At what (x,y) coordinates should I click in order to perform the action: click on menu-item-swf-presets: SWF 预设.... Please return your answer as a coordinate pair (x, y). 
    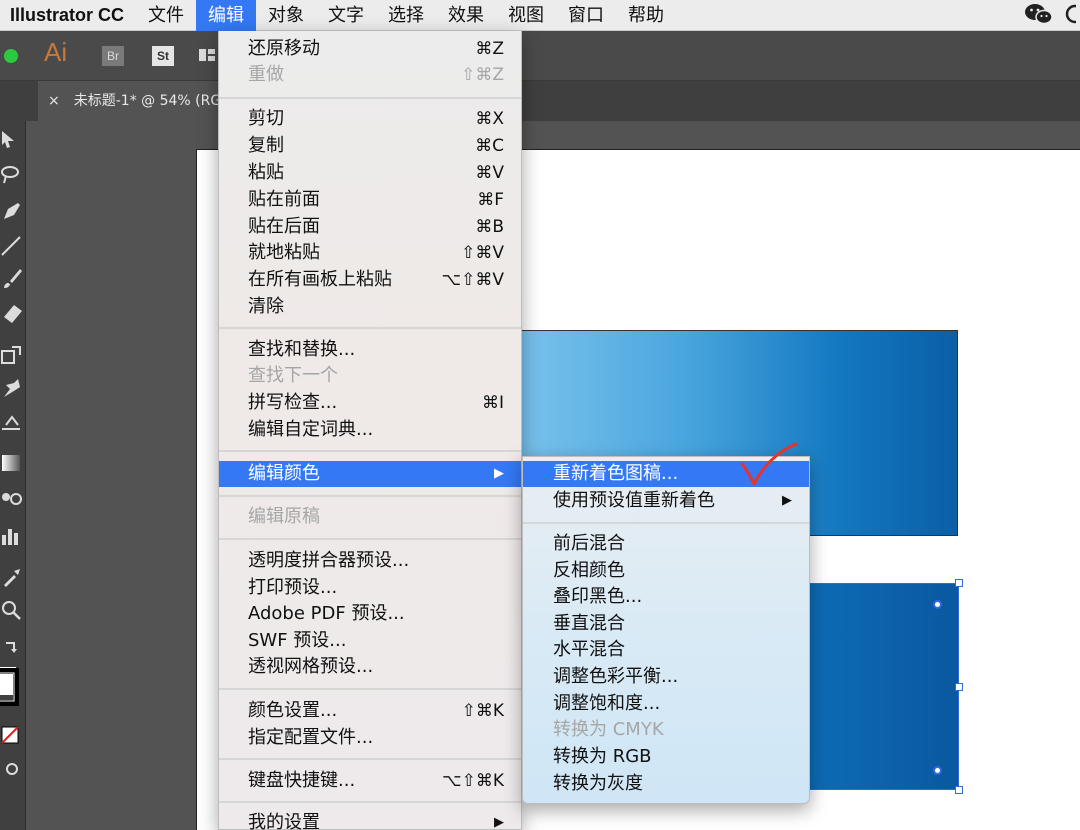
    Looking at the image, I should click on (370, 641).